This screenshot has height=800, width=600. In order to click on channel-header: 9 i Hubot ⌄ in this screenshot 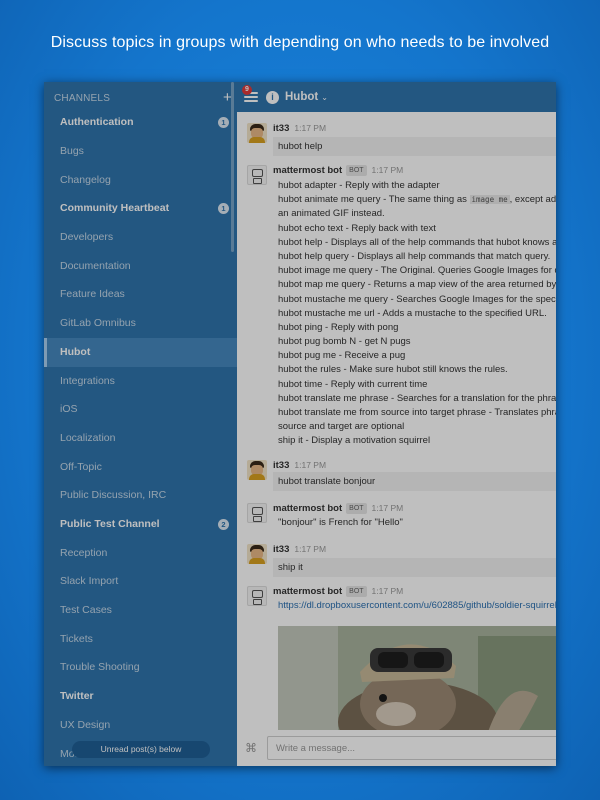, I will do `click(396, 97)`.